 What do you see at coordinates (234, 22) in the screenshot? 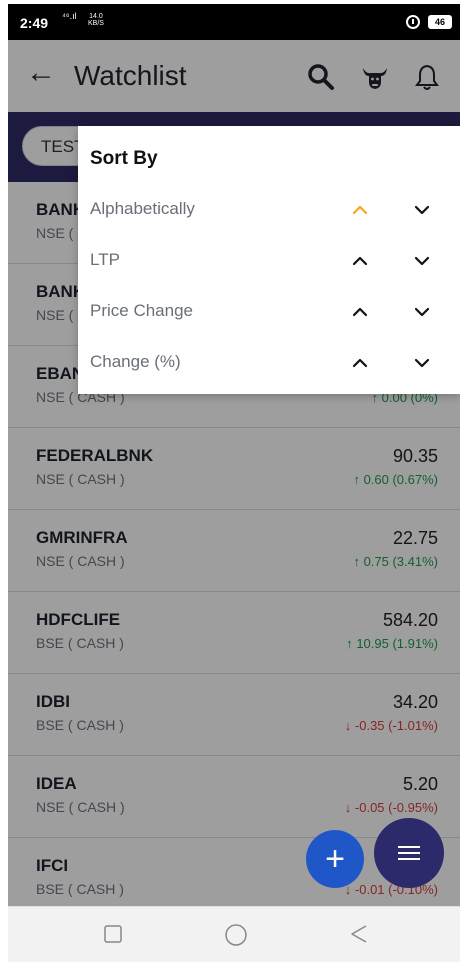
I see `status-bar: 2:49 ⁴⁶.ıl 14.0 KB/S 46` at bounding box center [234, 22].